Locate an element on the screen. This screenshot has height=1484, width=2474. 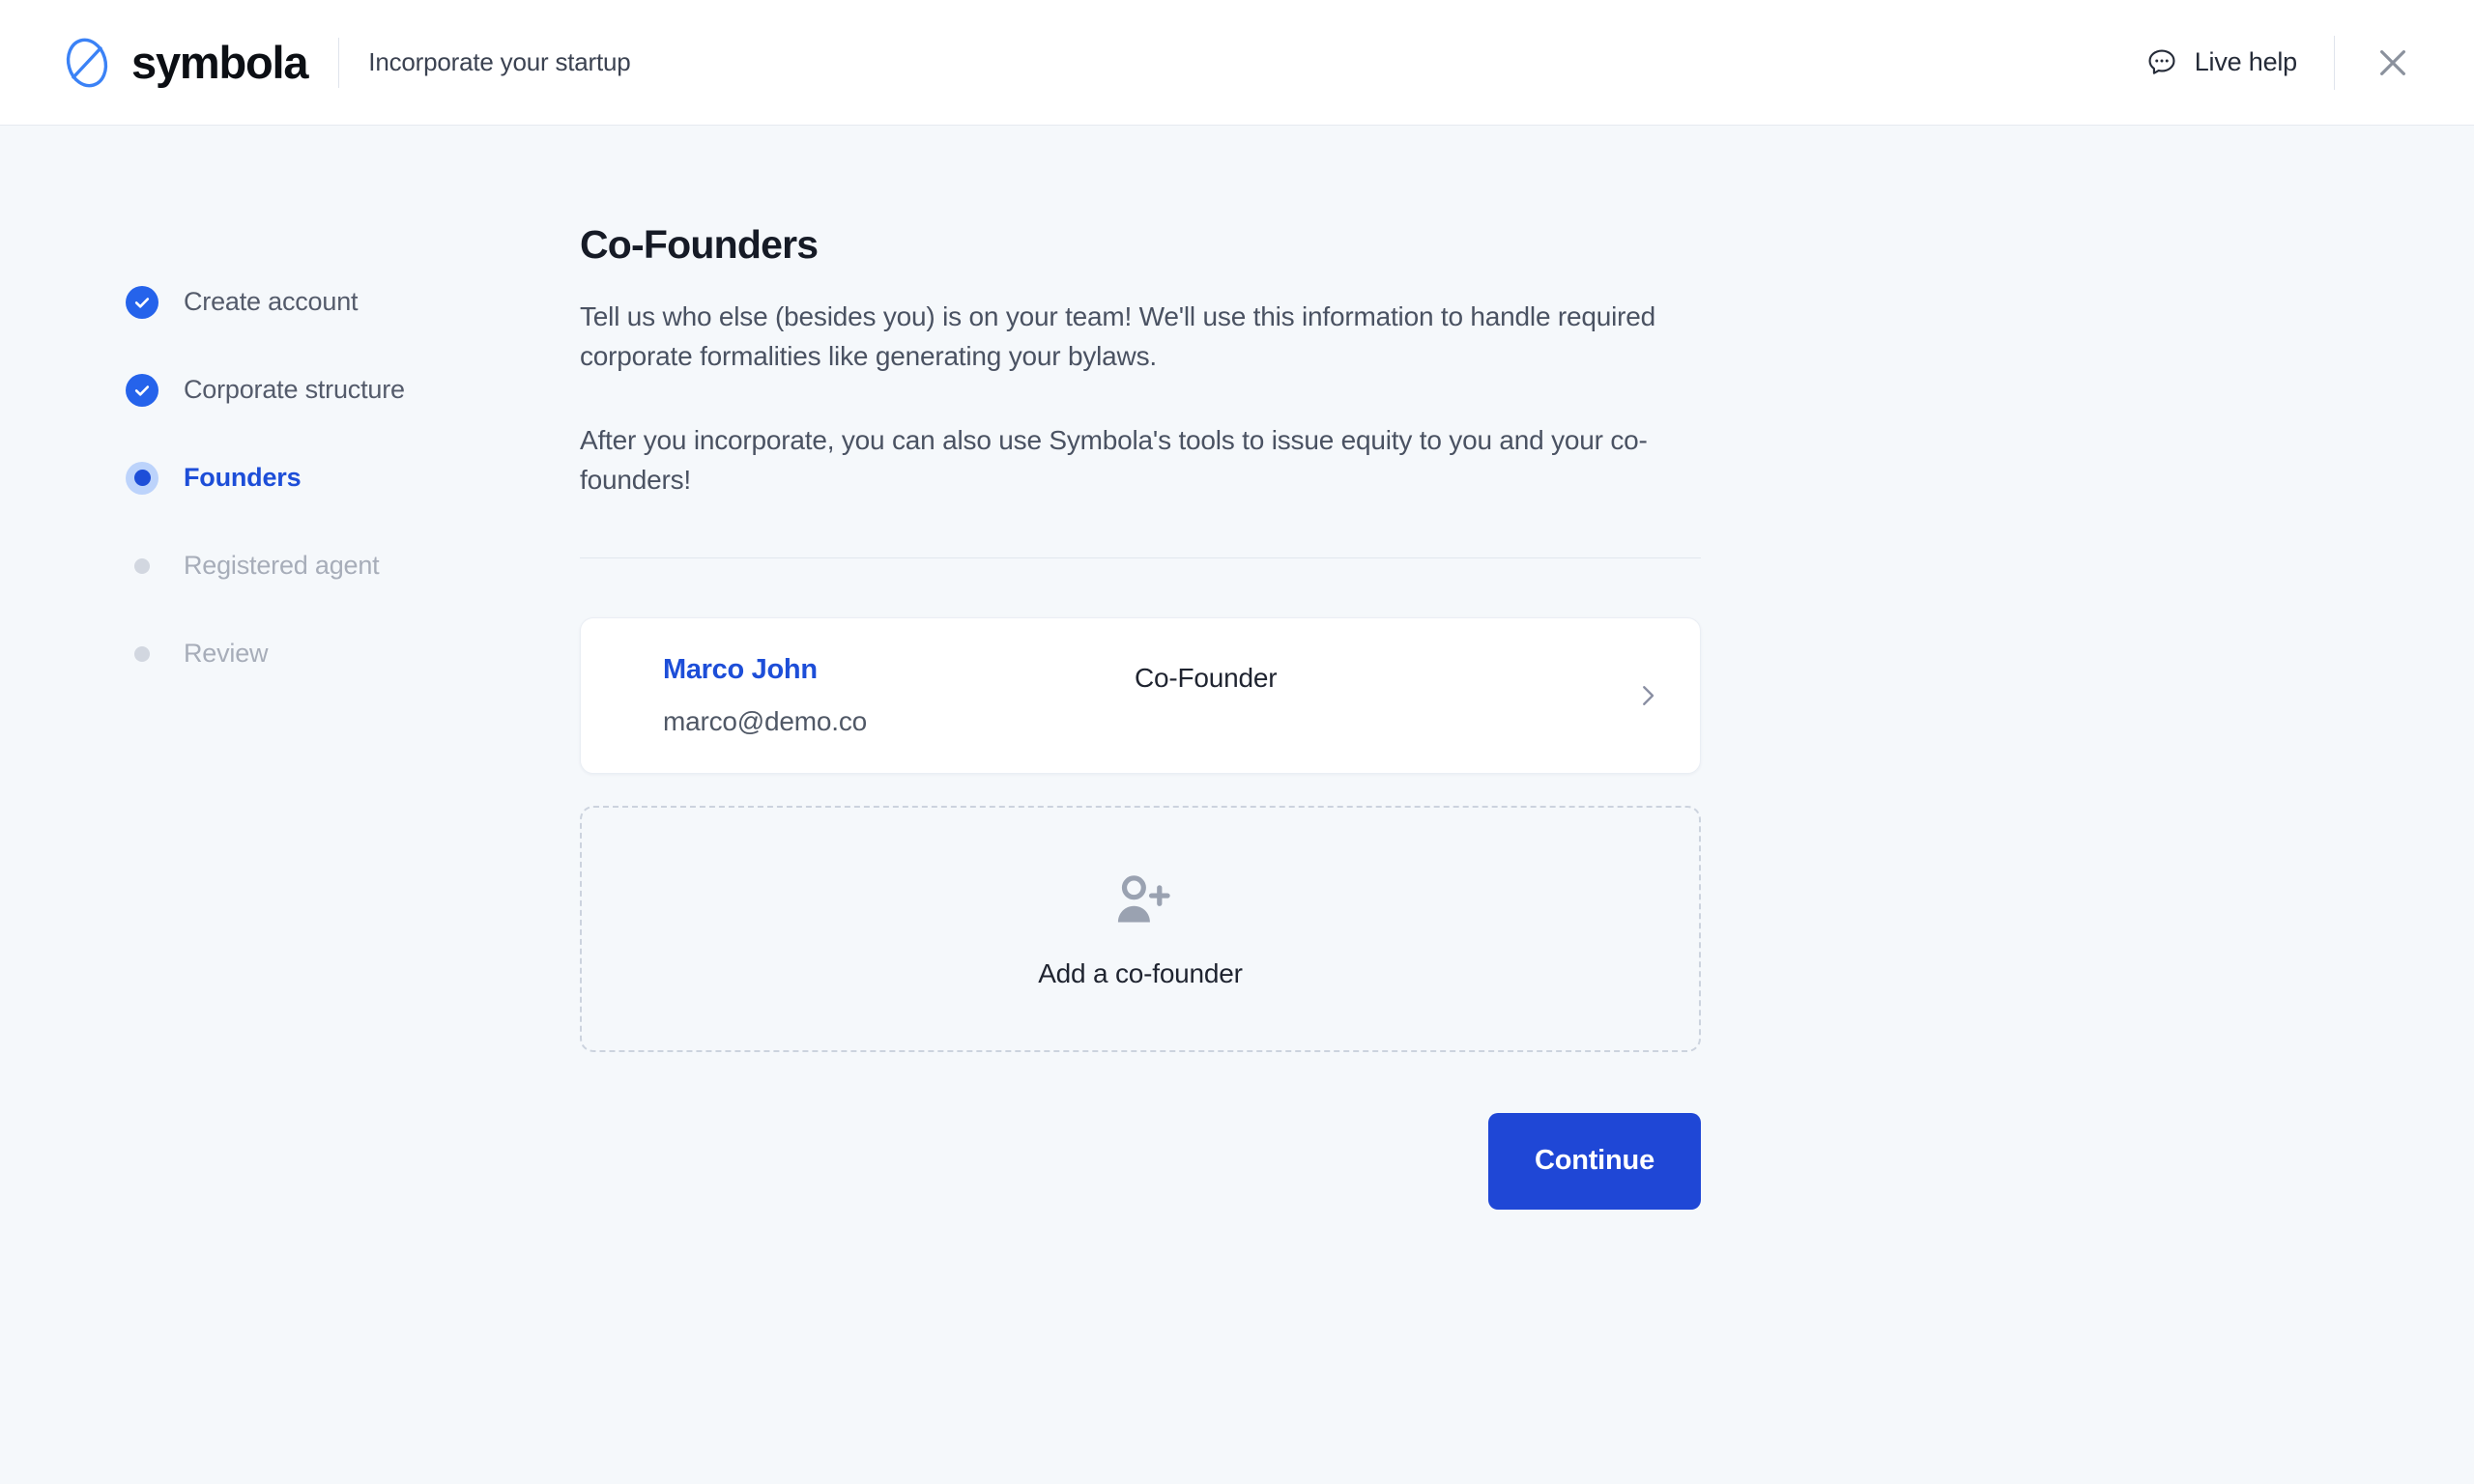
founder-name: Marco John is located at coordinates (899, 670).